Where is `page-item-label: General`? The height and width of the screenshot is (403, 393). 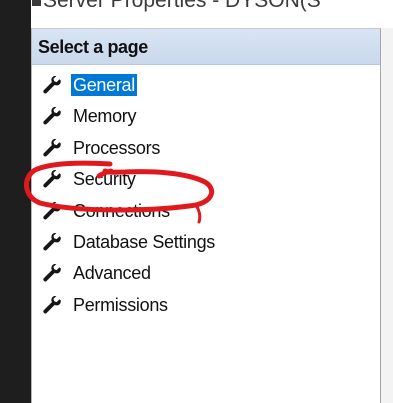
page-item-label: General is located at coordinates (104, 85).